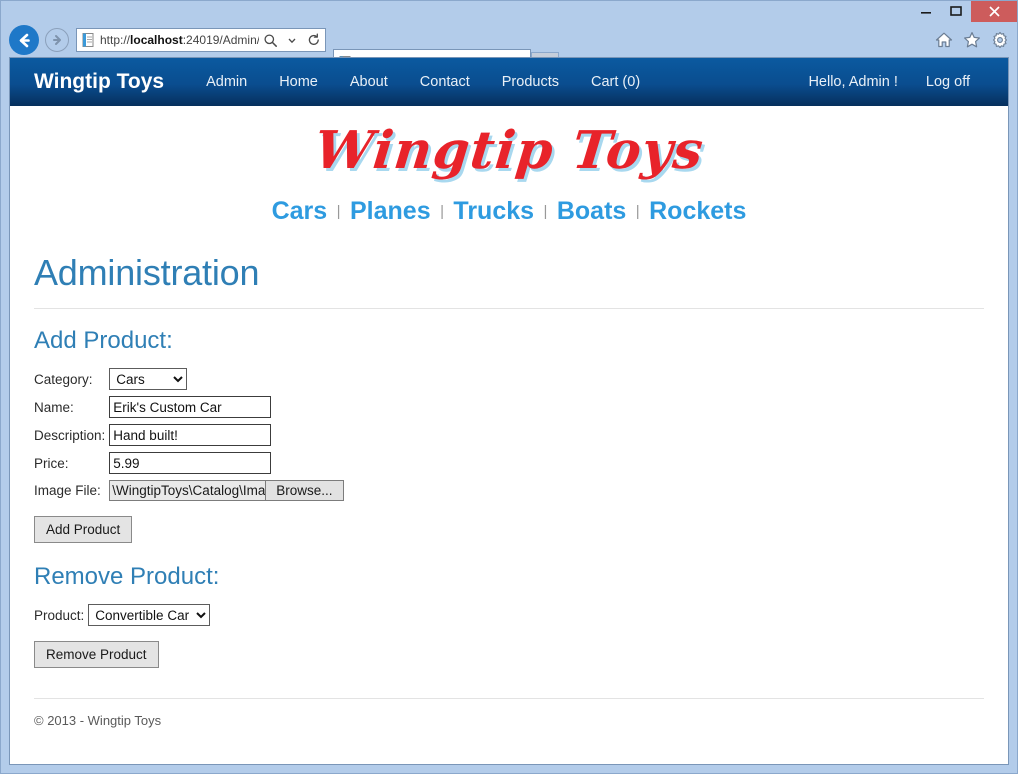  I want to click on price-label: Price:, so click(51, 463).